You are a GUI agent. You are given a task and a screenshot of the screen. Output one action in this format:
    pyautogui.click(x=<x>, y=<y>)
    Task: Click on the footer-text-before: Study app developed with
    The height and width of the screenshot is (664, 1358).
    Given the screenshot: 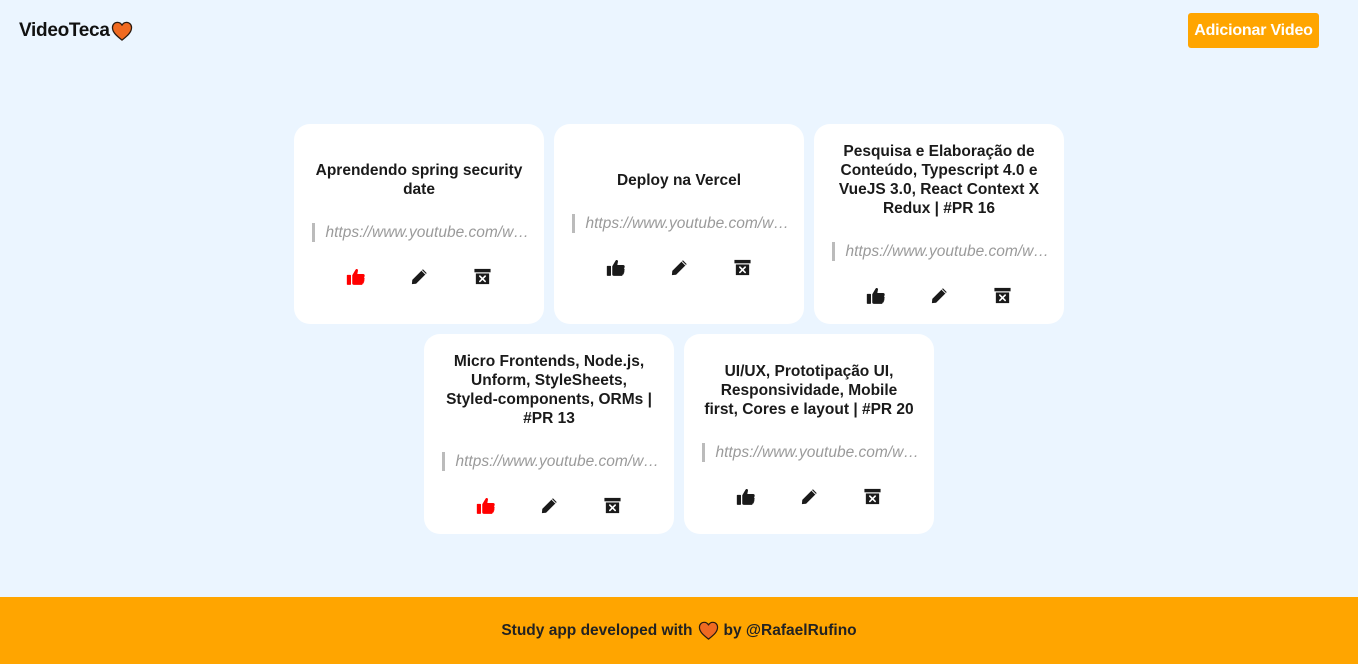 What is the action you would take?
    pyautogui.click(x=597, y=630)
    